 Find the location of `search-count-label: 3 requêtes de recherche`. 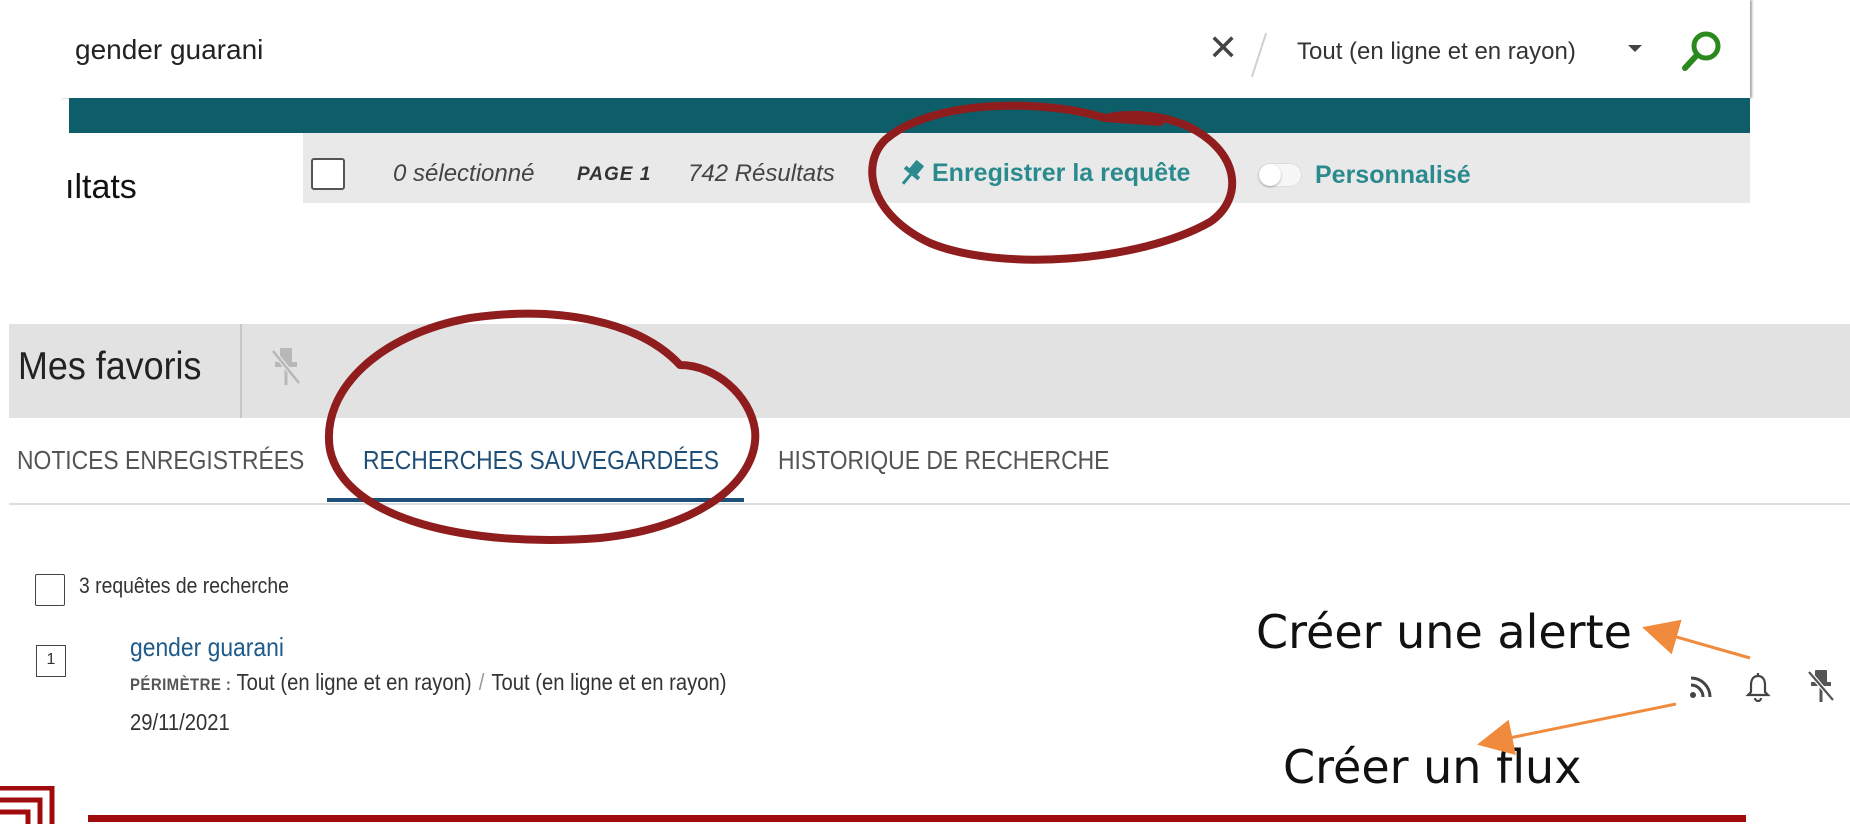

search-count-label: 3 requêtes de recherche is located at coordinates (184, 585).